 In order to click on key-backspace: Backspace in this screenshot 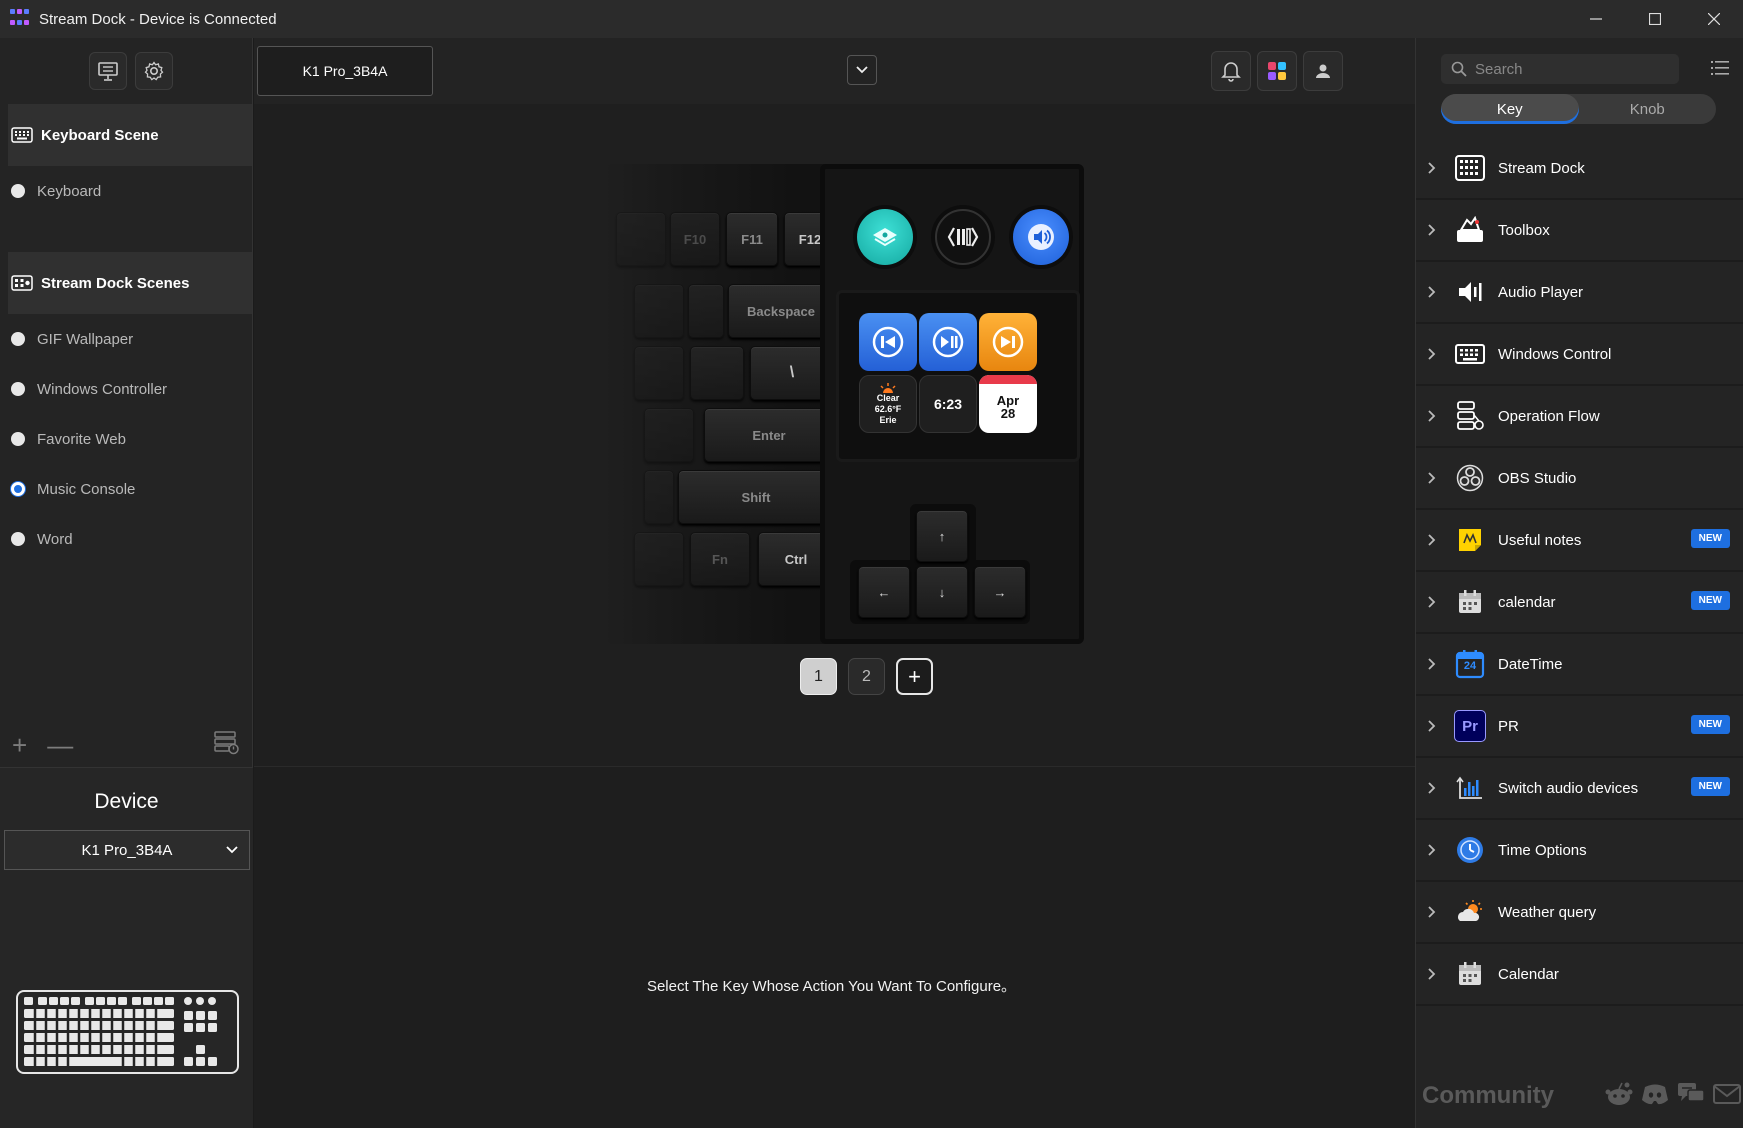, I will do `click(781, 311)`.